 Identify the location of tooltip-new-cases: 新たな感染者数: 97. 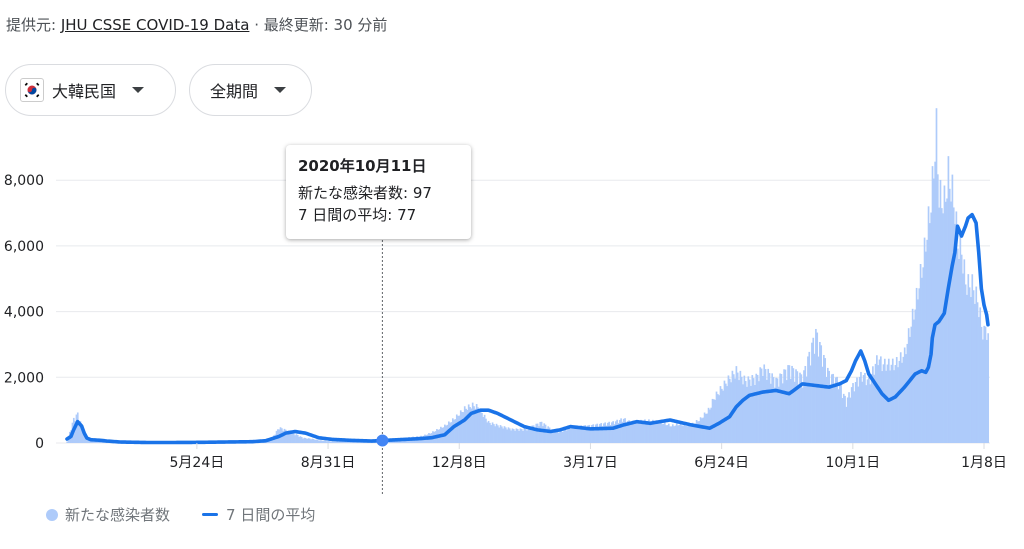
(365, 193).